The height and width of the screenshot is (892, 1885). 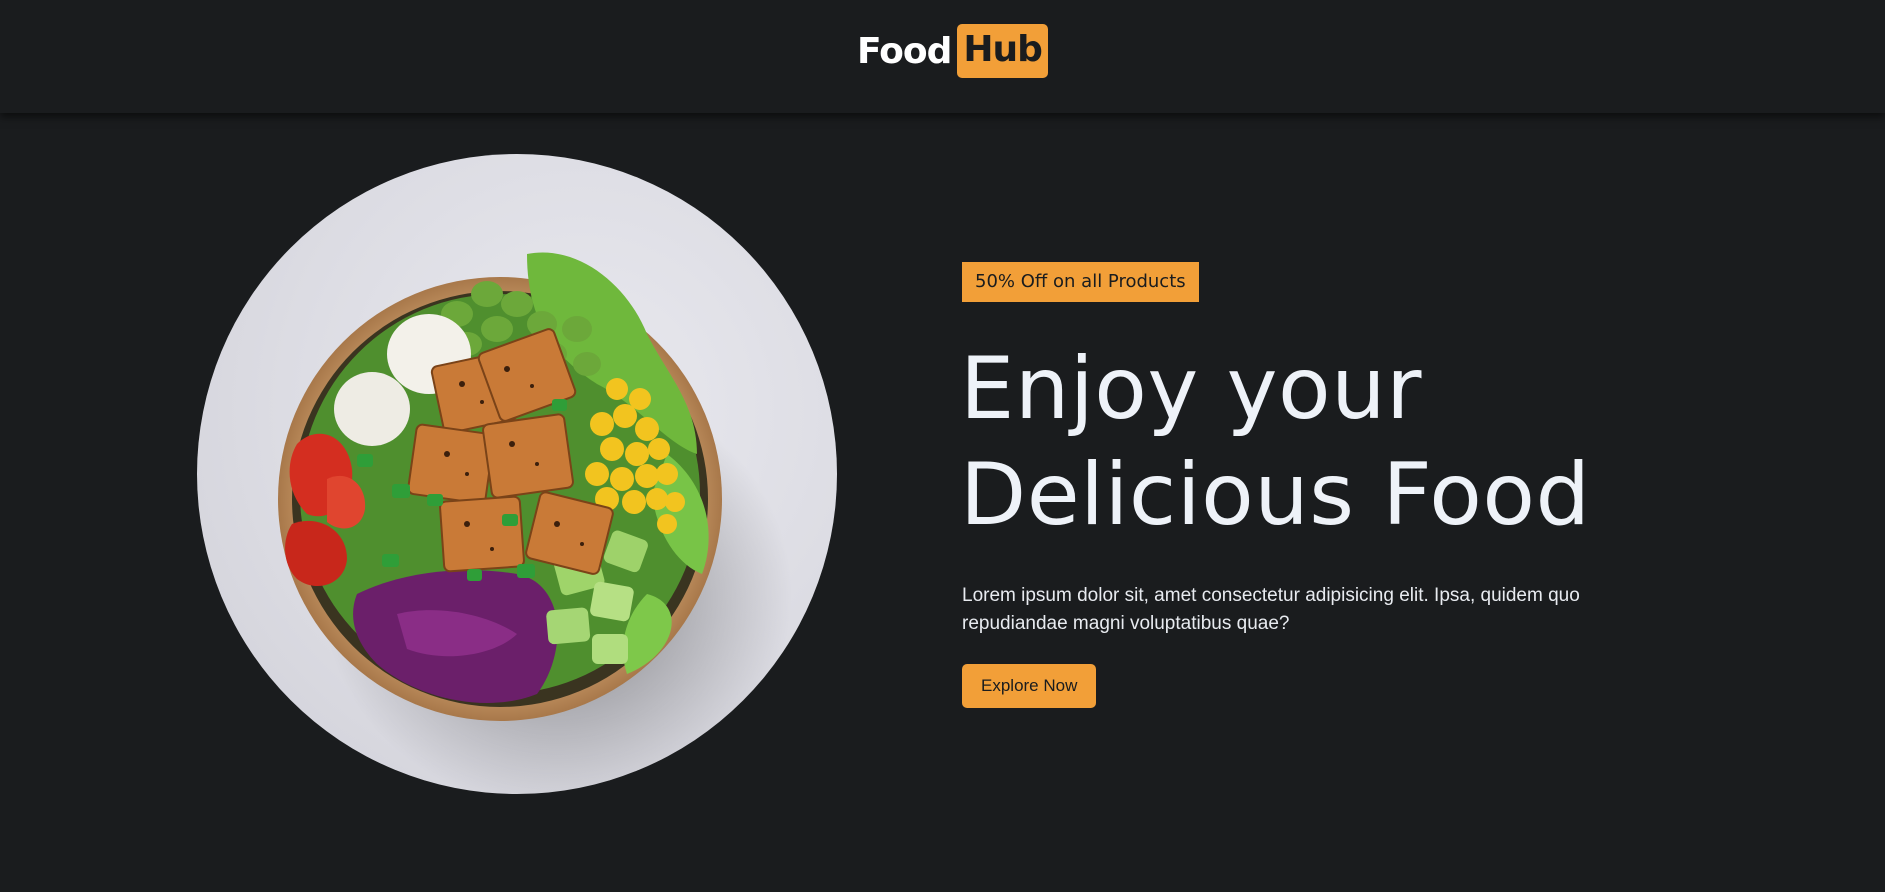 I want to click on hero-title-line2: Delicious Food, so click(x=1275, y=495).